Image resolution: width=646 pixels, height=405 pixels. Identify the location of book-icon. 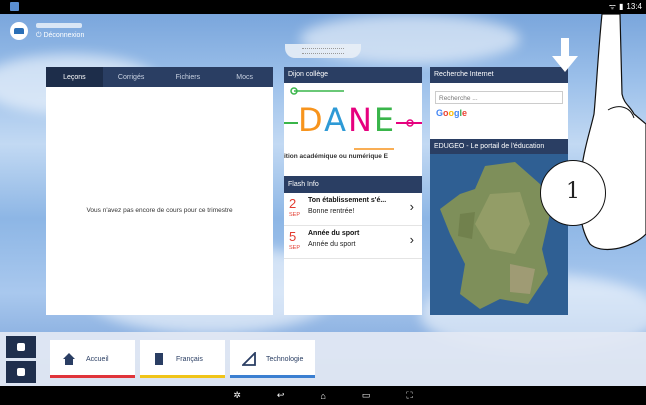
(159, 359).